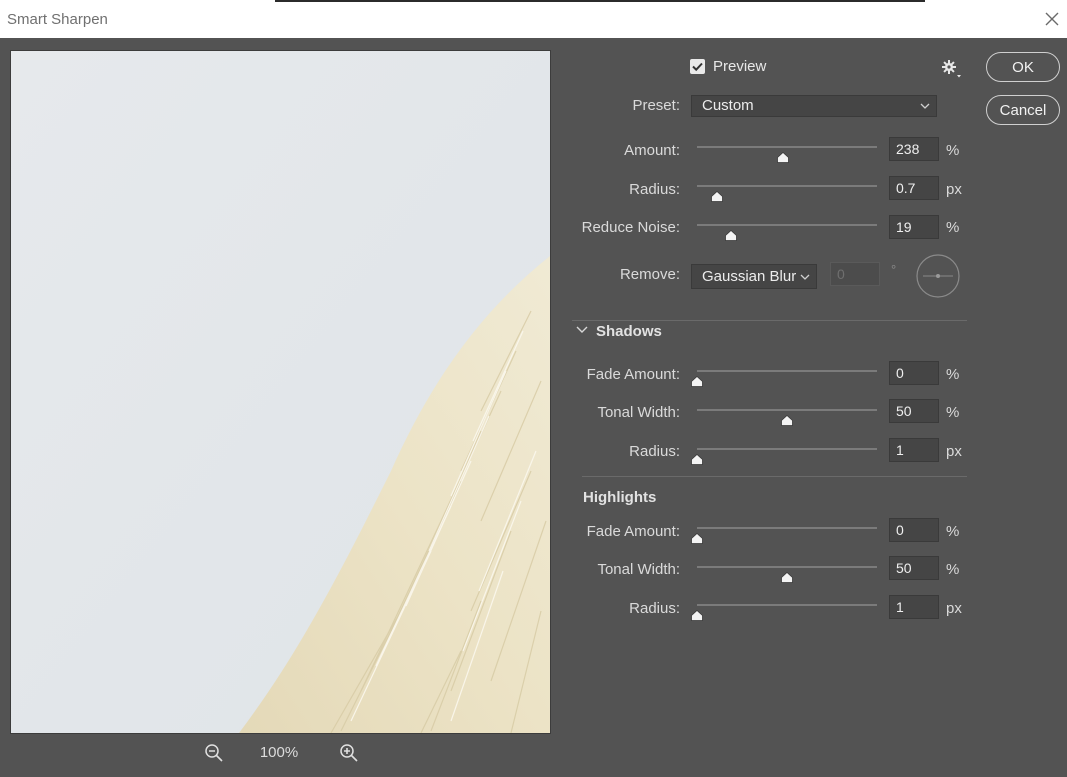 This screenshot has width=1067, height=777. Describe the element at coordinates (769, 320) in the screenshot. I see `shadows-divider` at that location.